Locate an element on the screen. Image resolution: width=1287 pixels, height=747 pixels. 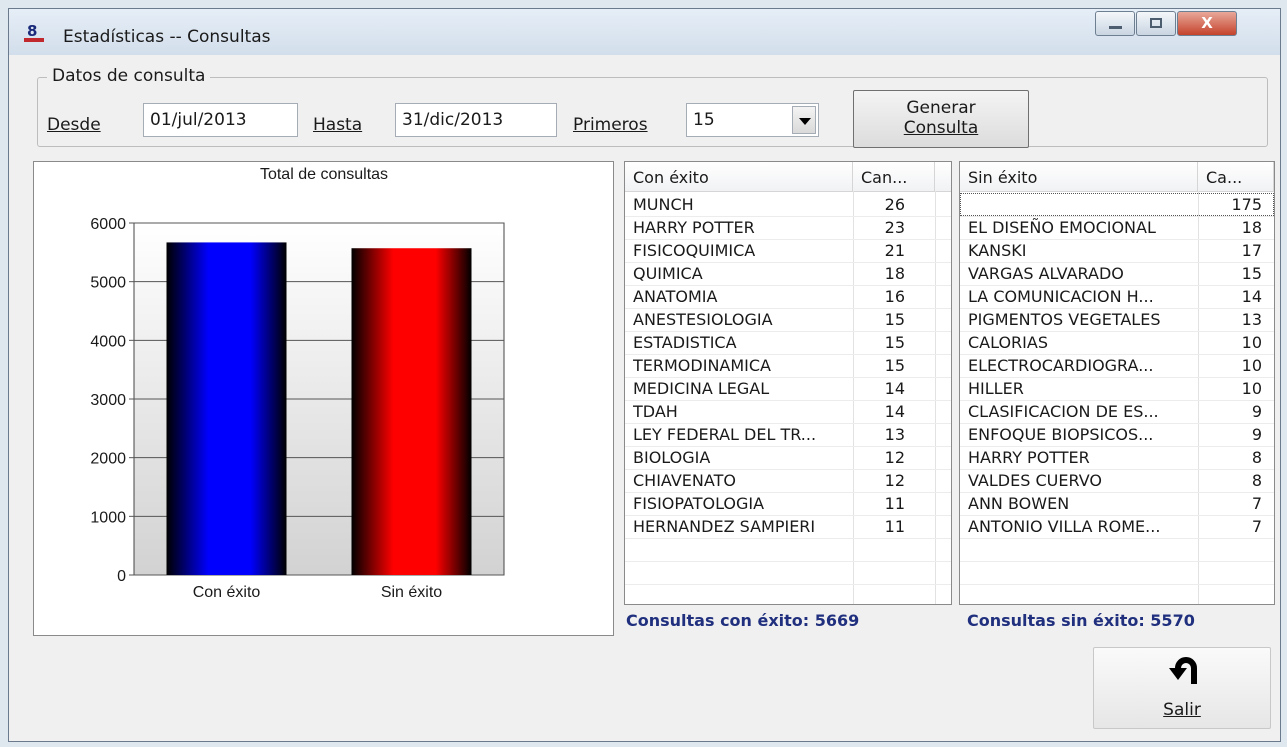
generate-query-button: Generar Consulta is located at coordinates (941, 119).